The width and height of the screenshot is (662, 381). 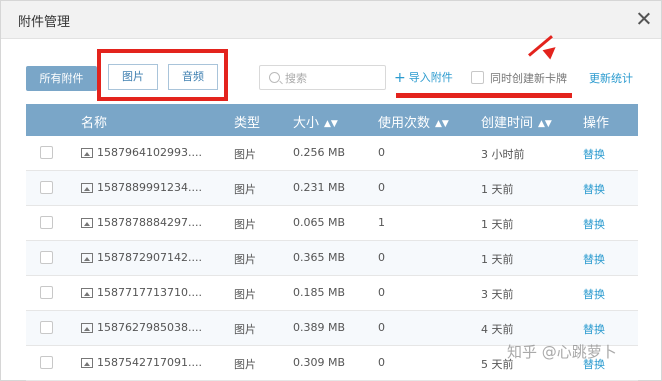 I want to click on header-size: 大小 ▲▼, so click(x=315, y=121).